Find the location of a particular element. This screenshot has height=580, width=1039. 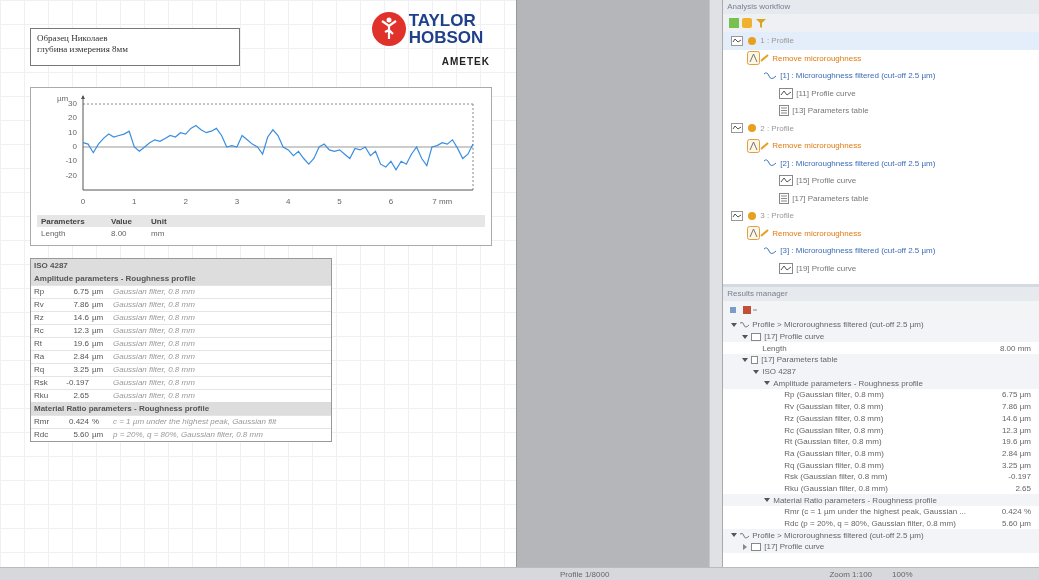

tick-label: -10 is located at coordinates (71, 161).